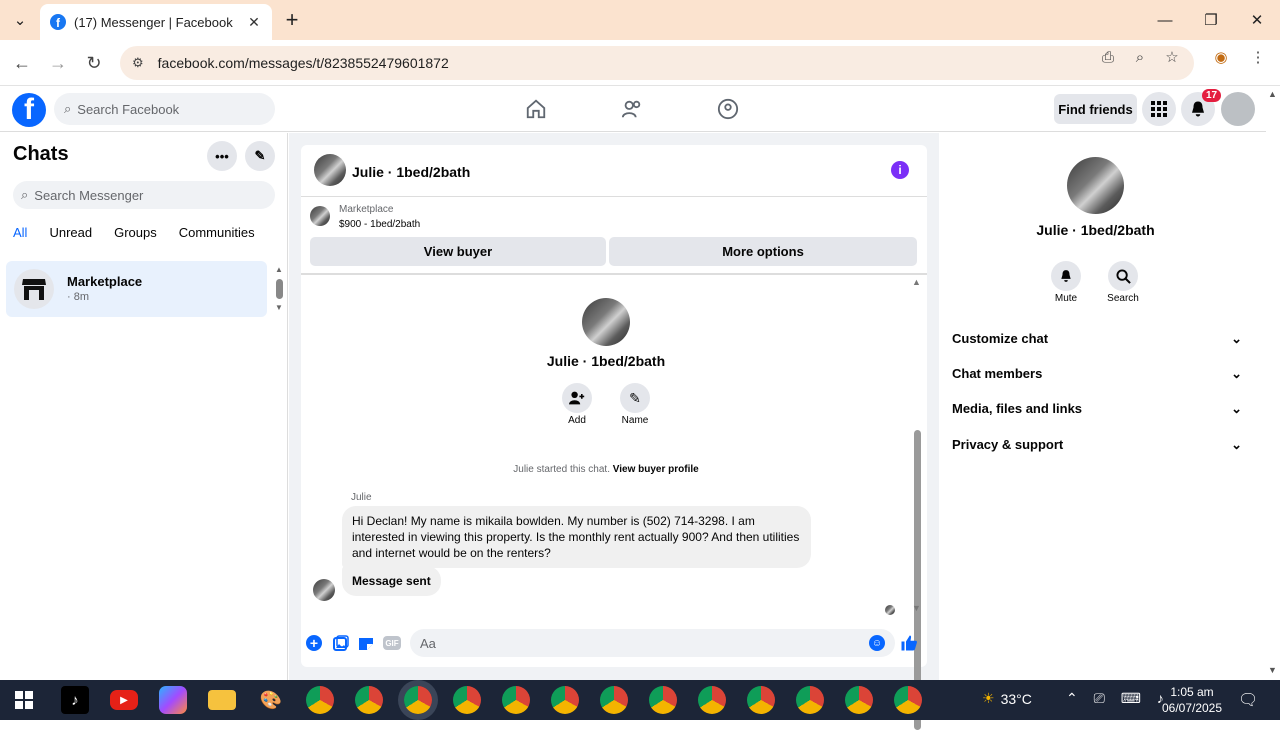 Image resolution: width=1280 pixels, height=730 pixels. I want to click on weather-widget: ☀ 33°C, so click(1007, 698).